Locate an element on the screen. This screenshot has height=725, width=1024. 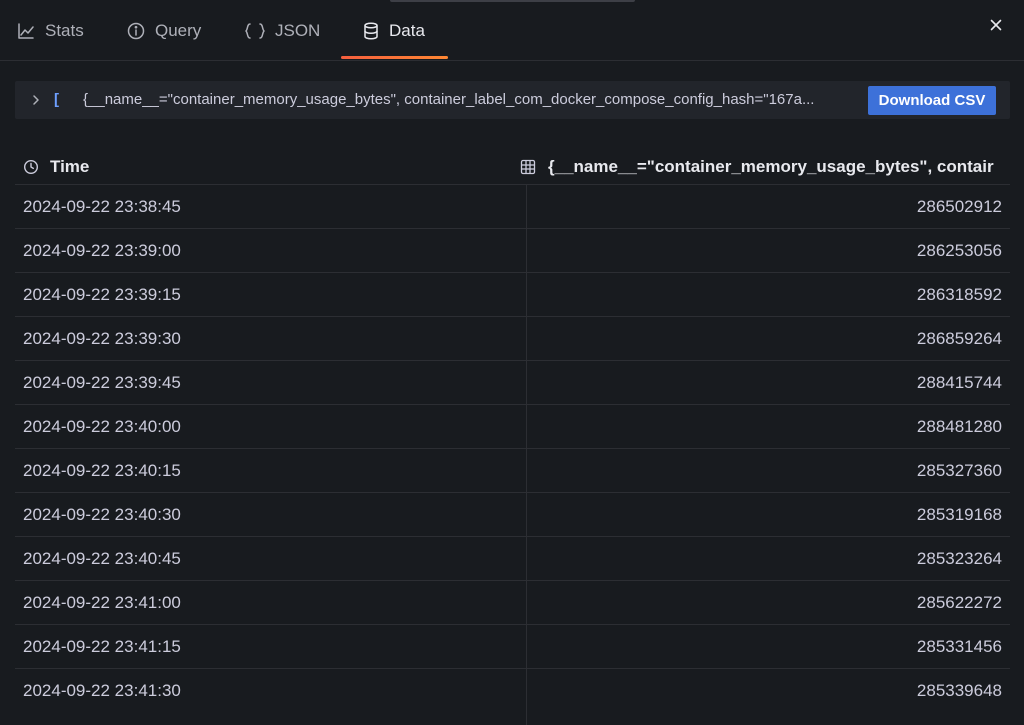
close-icon is located at coordinates (996, 25).